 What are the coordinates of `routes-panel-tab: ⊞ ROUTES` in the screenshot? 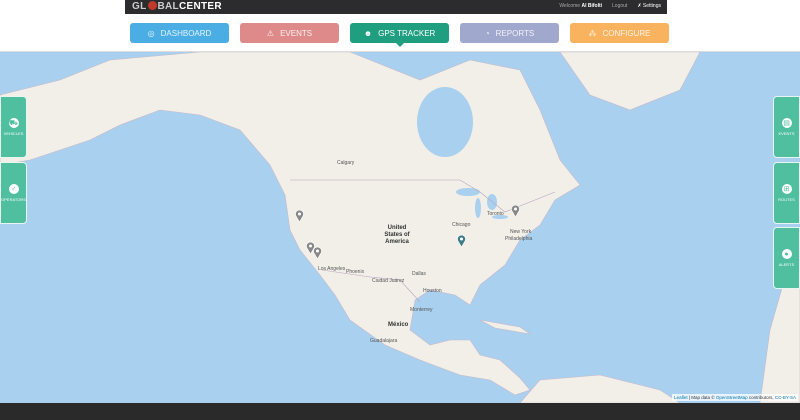 It's located at (786, 193).